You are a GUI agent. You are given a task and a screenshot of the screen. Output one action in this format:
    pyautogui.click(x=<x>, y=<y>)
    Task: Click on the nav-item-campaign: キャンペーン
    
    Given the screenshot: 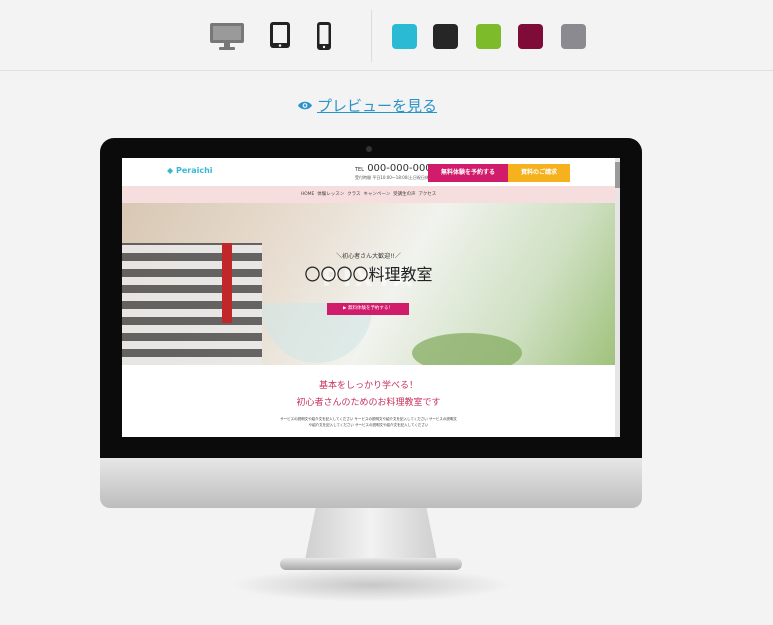 What is the action you would take?
    pyautogui.click(x=376, y=194)
    